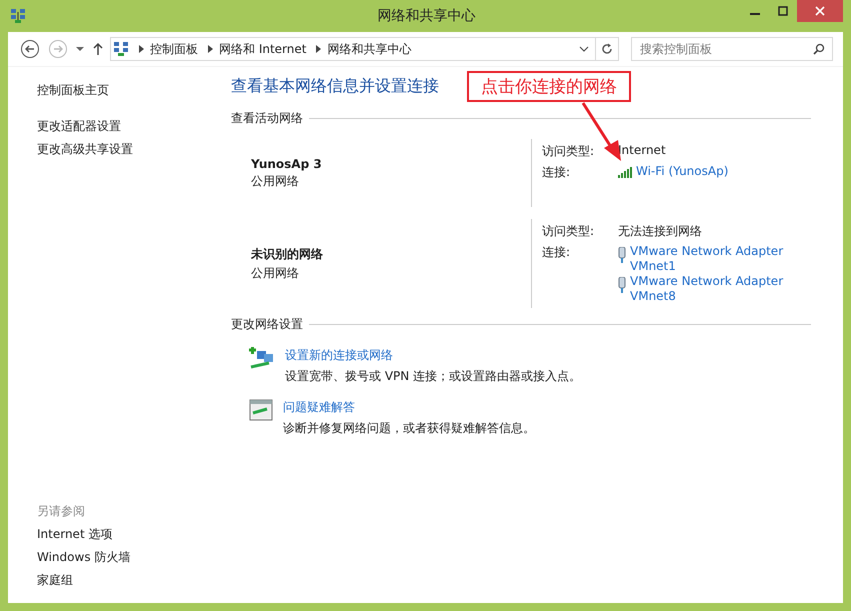 This screenshot has width=851, height=611. I want to click on close-icon, so click(820, 11).